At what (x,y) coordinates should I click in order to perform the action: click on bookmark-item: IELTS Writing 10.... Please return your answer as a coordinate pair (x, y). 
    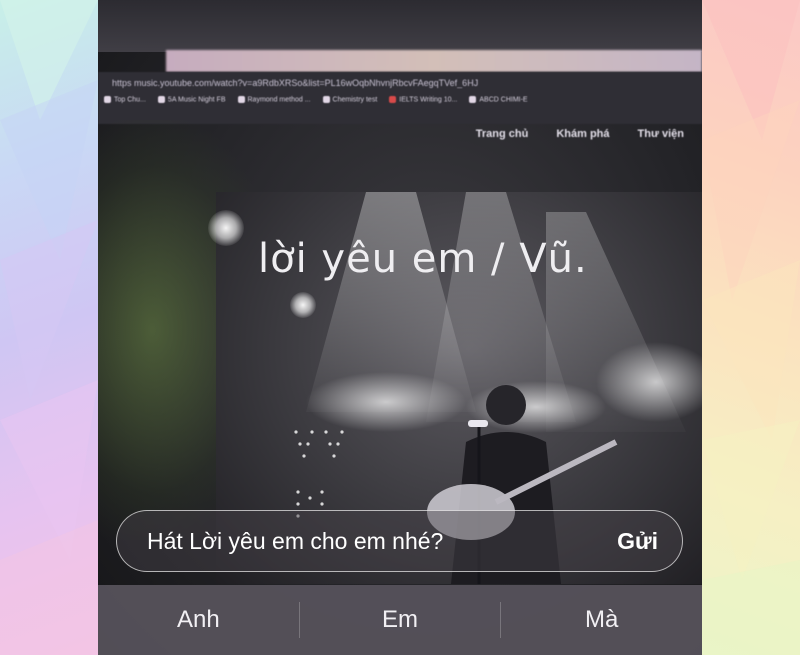
    Looking at the image, I should click on (423, 99).